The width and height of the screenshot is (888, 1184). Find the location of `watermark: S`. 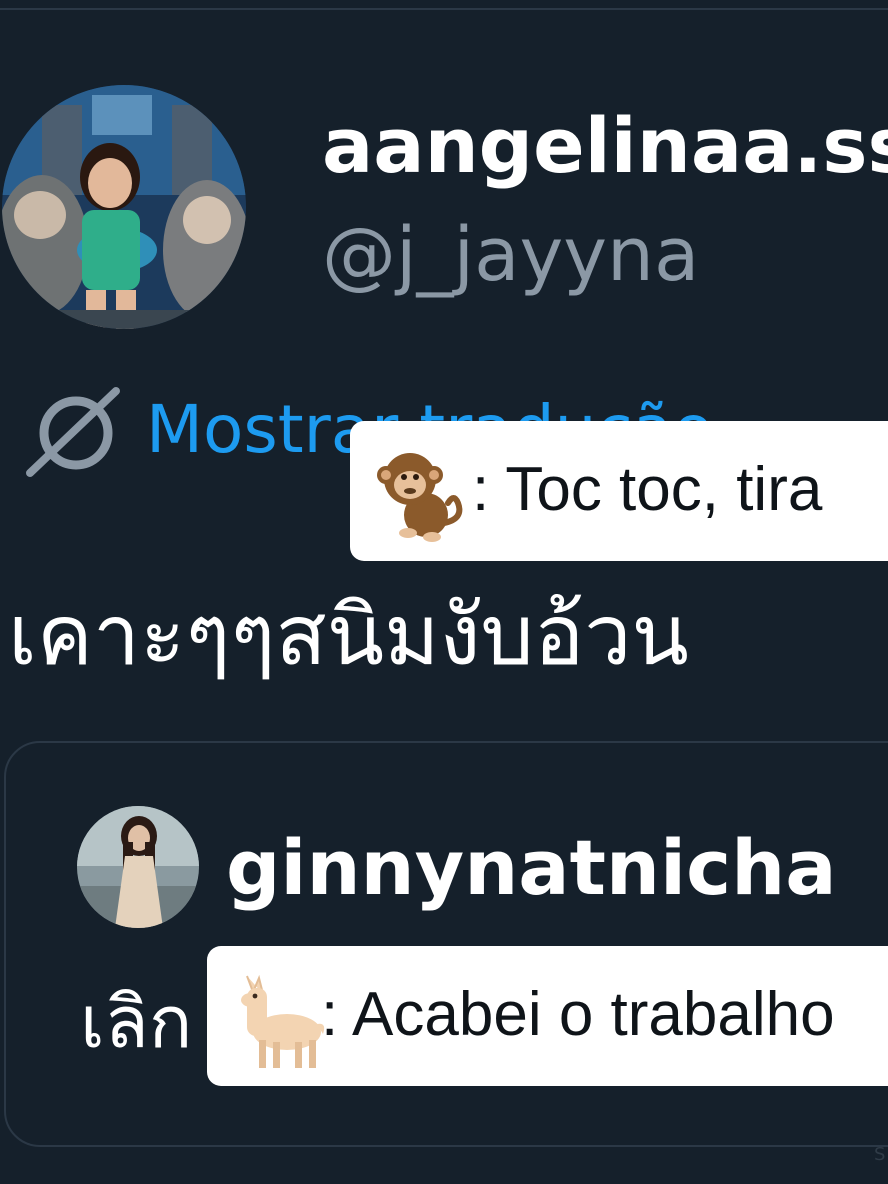

watermark: S is located at coordinates (880, 1154).